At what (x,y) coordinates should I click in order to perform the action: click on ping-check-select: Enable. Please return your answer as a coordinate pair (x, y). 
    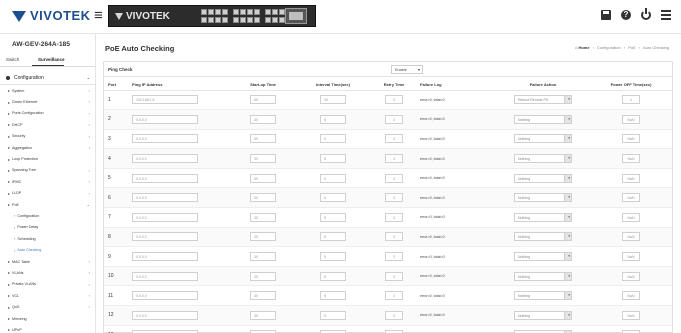
    Looking at the image, I should click on (407, 69).